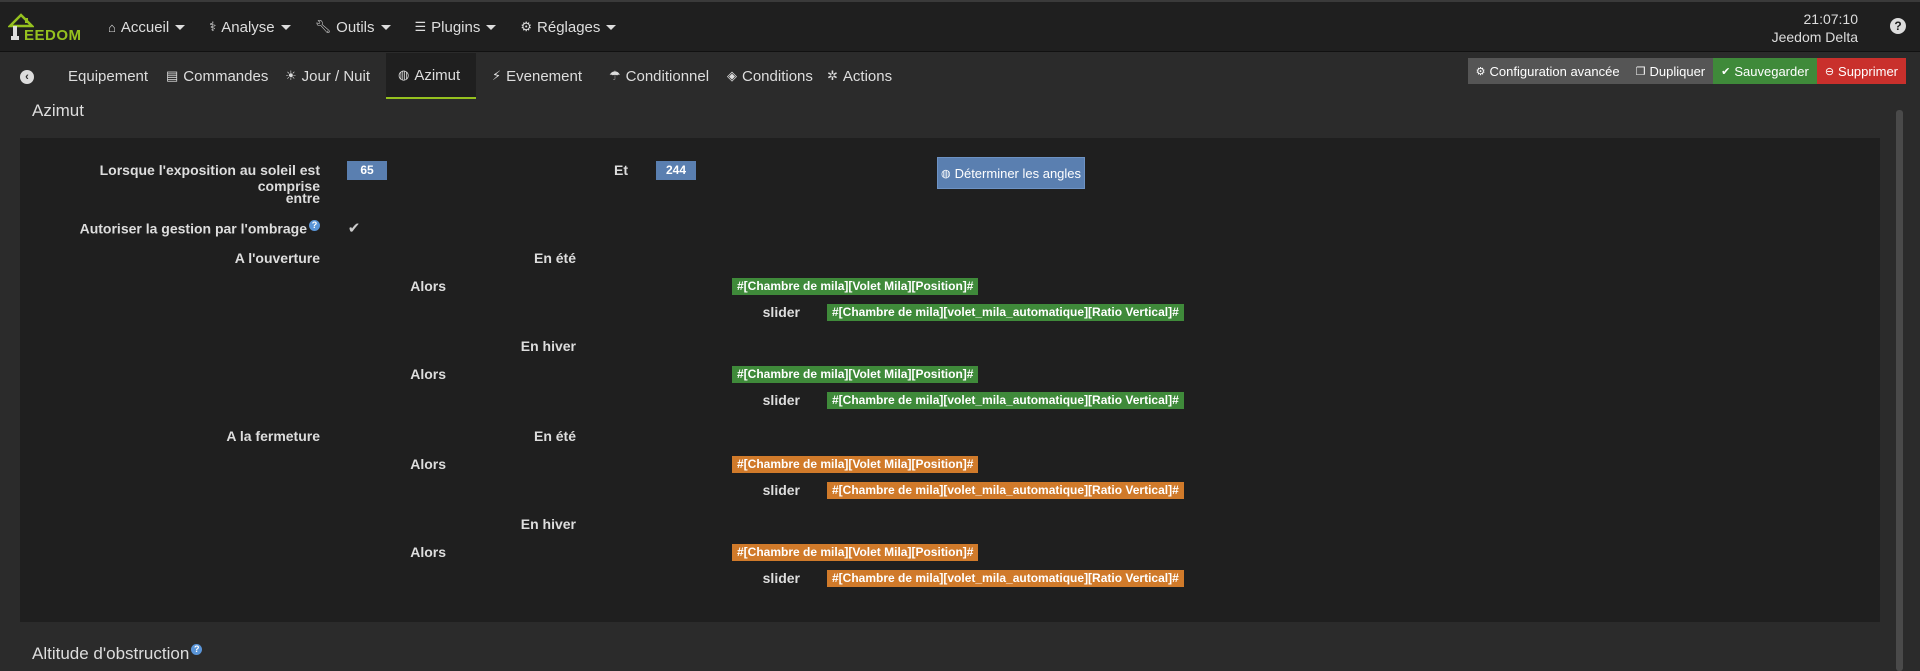 The height and width of the screenshot is (671, 1920). I want to click on menu-label: Accueil, so click(145, 27).